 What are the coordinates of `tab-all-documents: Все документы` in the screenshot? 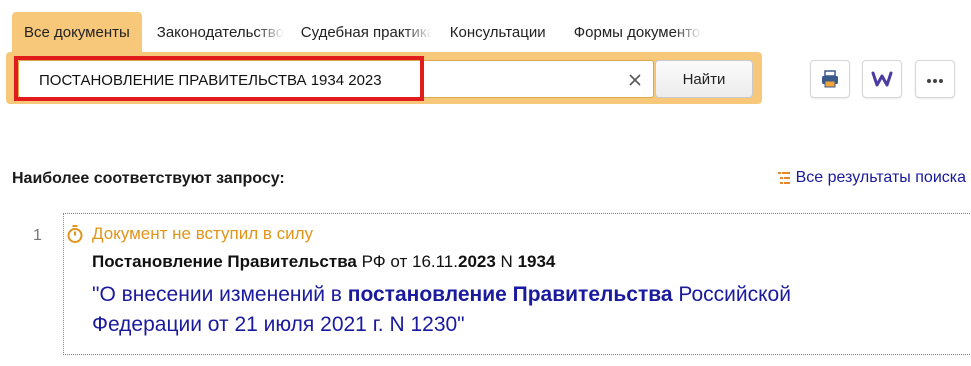 It's located at (77, 32).